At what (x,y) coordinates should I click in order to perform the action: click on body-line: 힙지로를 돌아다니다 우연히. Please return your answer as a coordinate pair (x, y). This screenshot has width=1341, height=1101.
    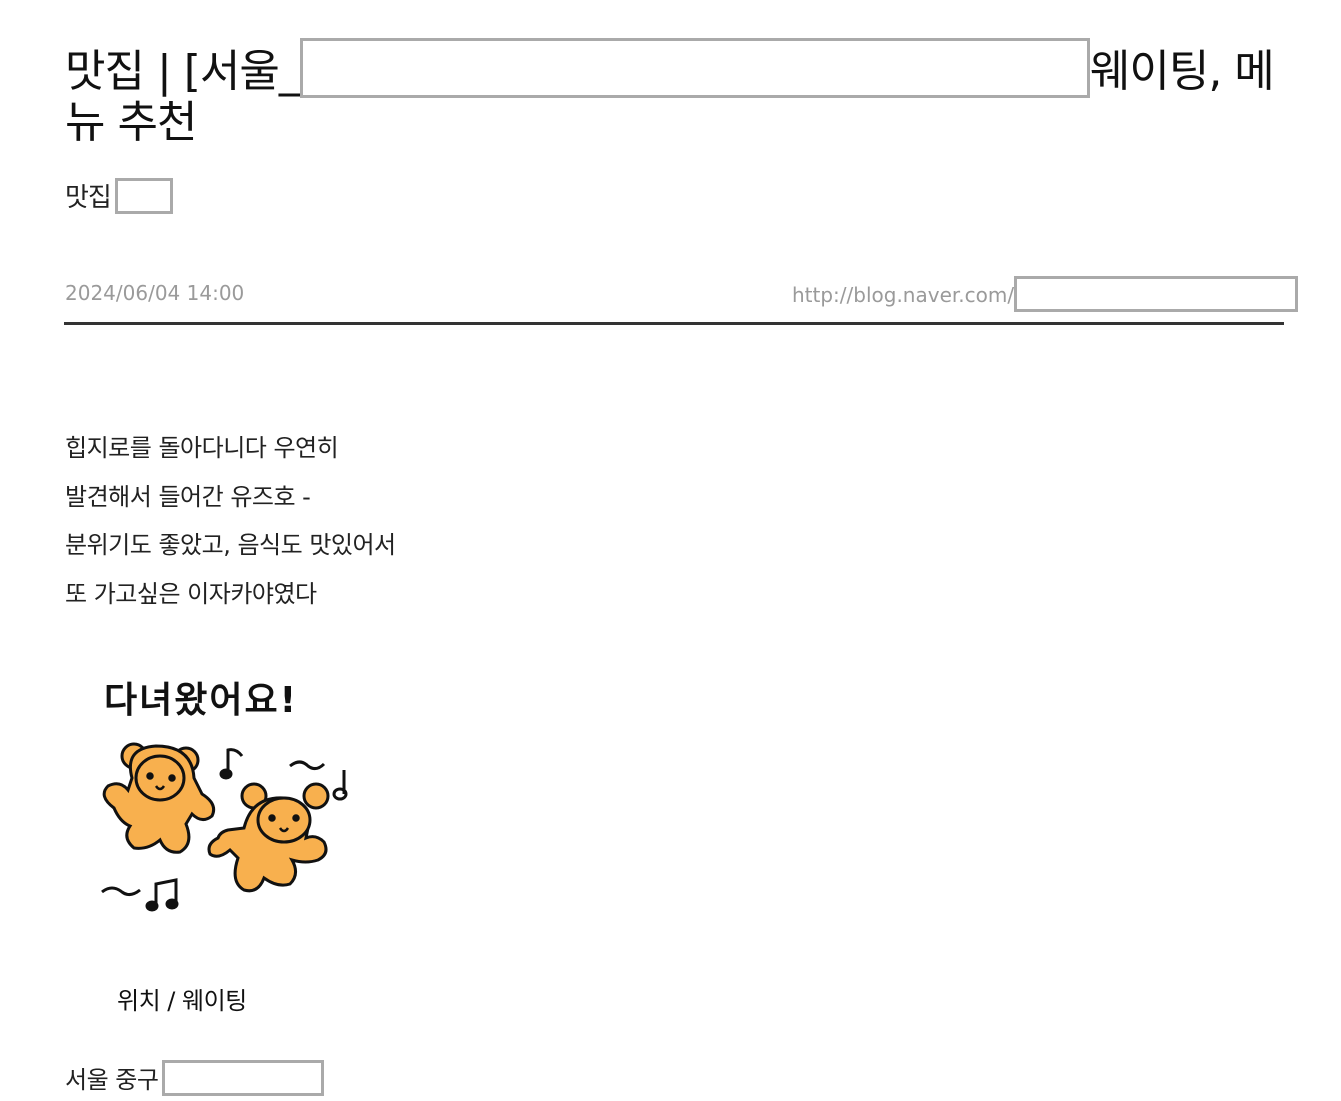
    Looking at the image, I should click on (202, 448).